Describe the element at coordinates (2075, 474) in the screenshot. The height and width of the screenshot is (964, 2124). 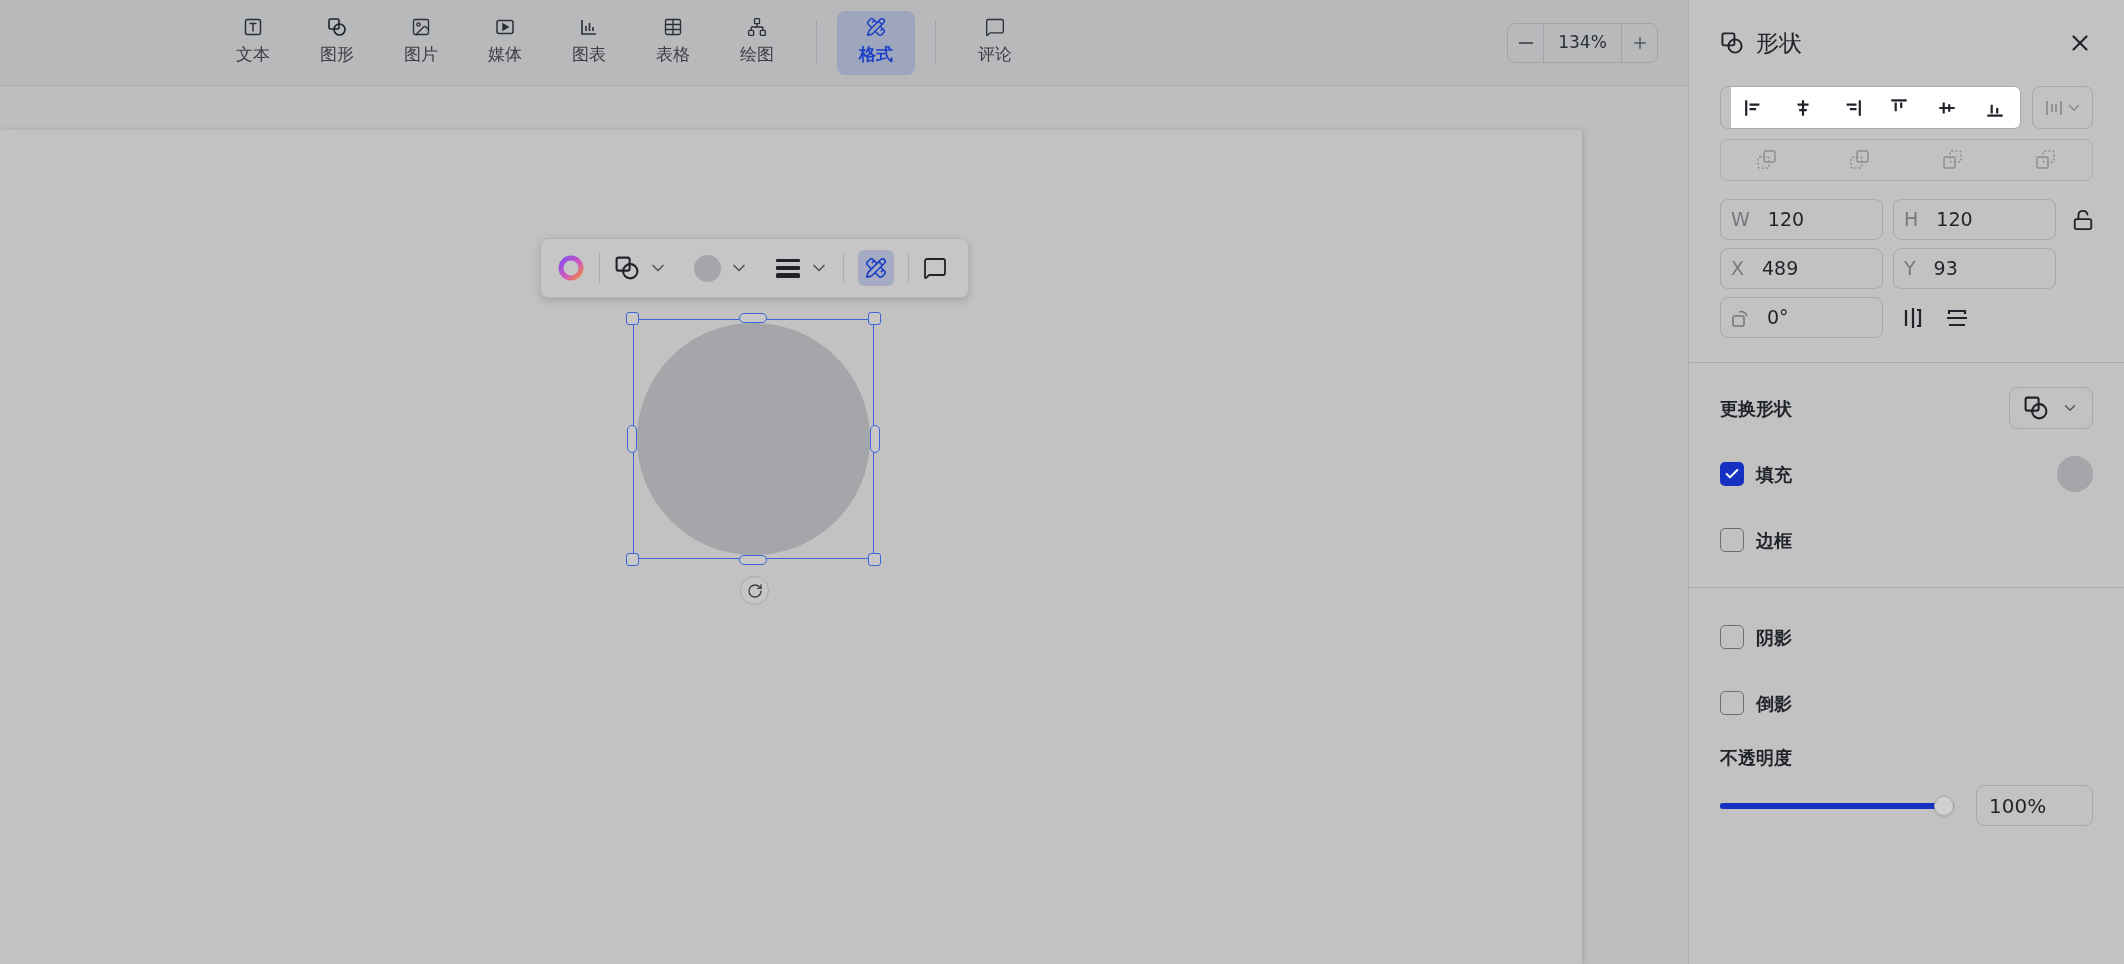
I see `fill-color-swatch` at that location.